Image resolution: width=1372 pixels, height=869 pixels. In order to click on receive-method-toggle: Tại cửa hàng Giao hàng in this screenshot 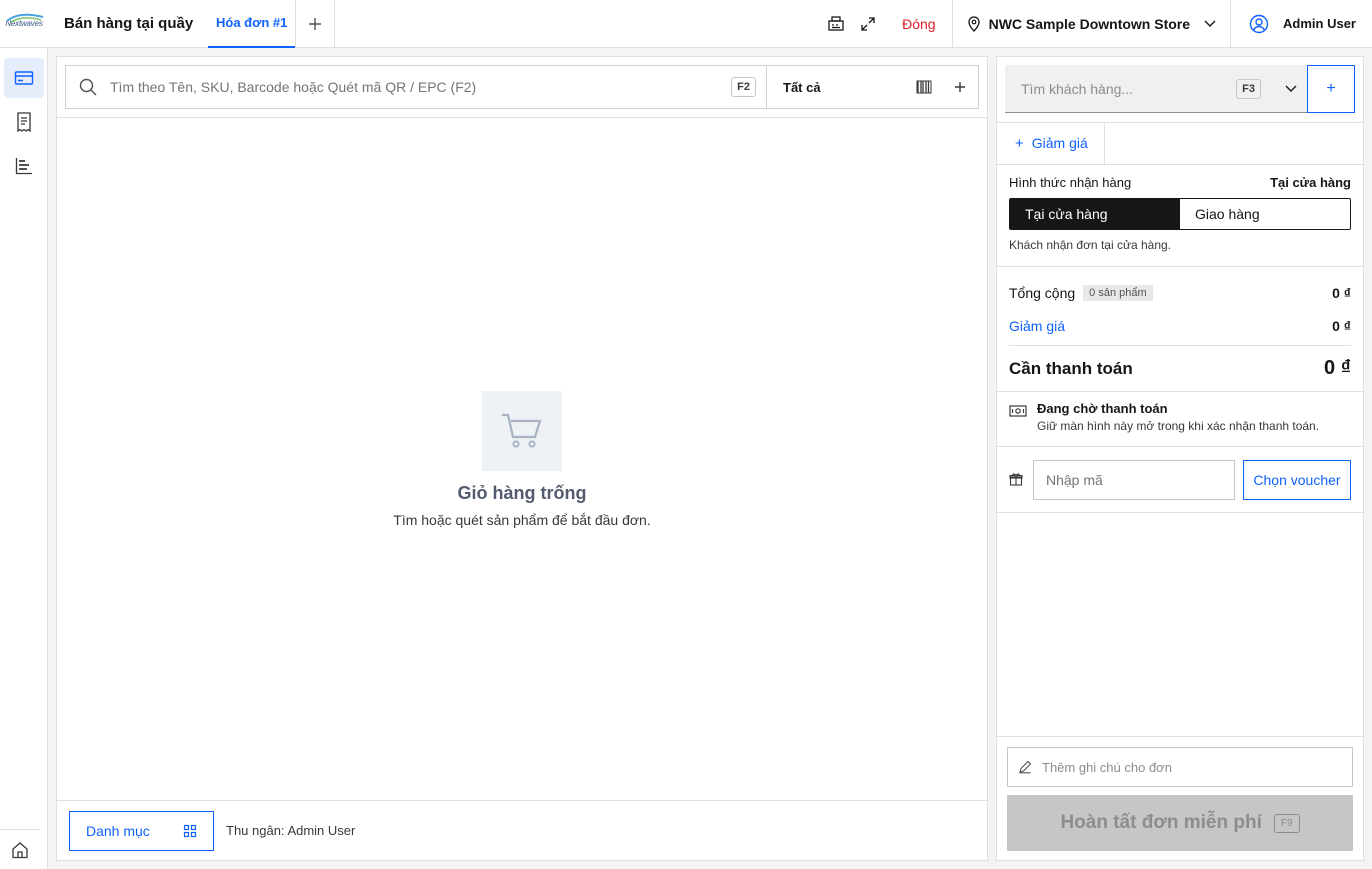, I will do `click(1180, 214)`.